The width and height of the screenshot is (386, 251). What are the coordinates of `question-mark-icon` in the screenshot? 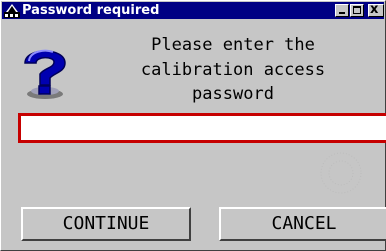 It's located at (45, 74).